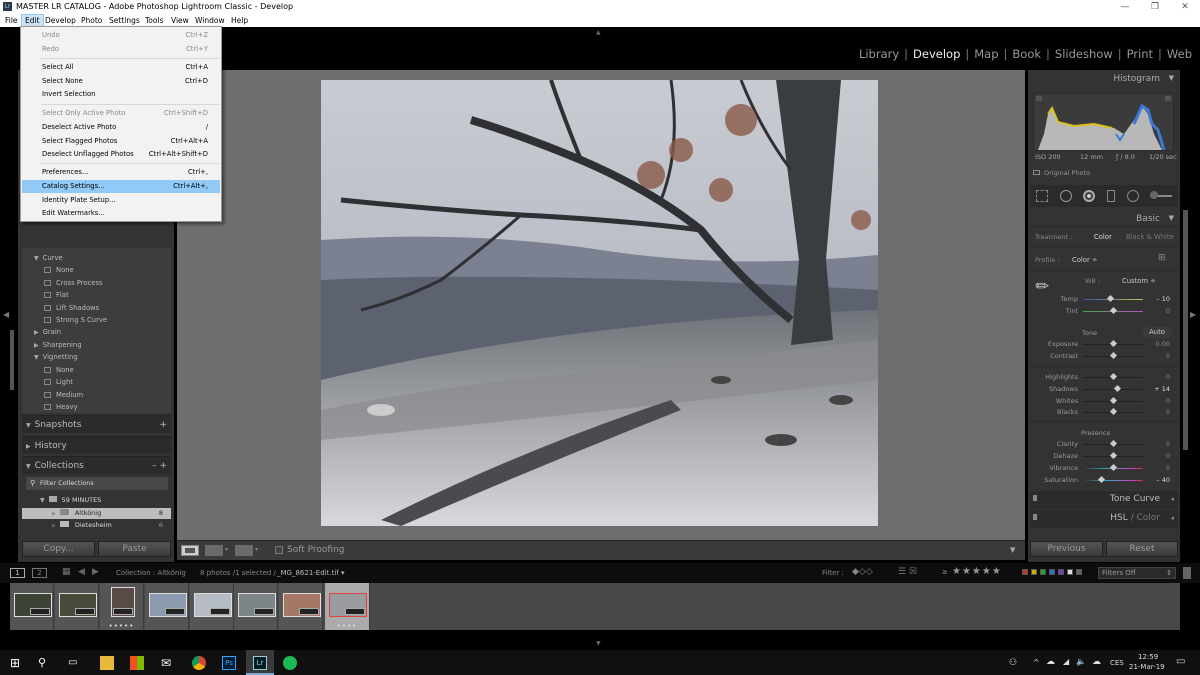 The image size is (1200, 675). Describe the element at coordinates (121, 49) in the screenshot. I see `menu-item-redo: Redo Ctrl+Y` at that location.